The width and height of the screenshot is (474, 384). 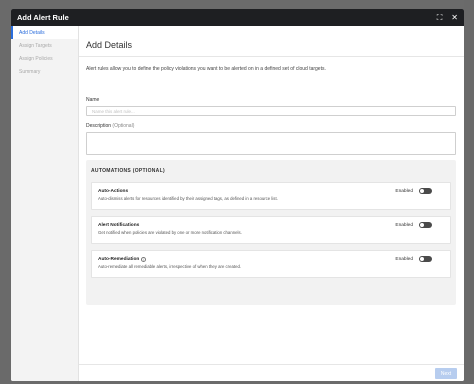 I want to click on automations-title: AUTOMATIONS (OPTIONAL), so click(x=128, y=171).